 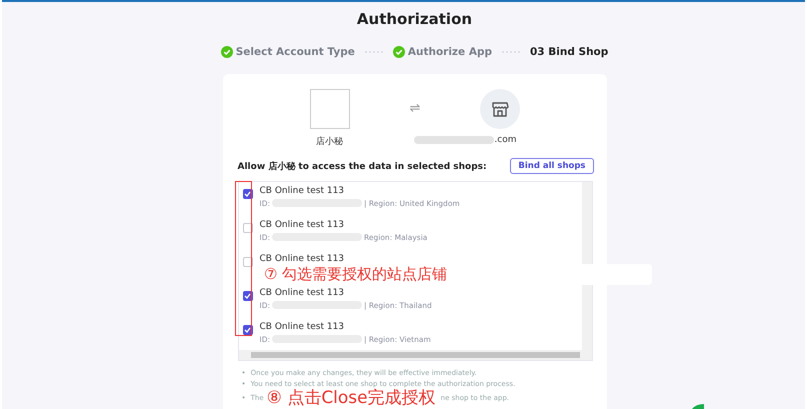 What do you see at coordinates (699, 406) in the screenshot?
I see `leaf-icon` at bounding box center [699, 406].